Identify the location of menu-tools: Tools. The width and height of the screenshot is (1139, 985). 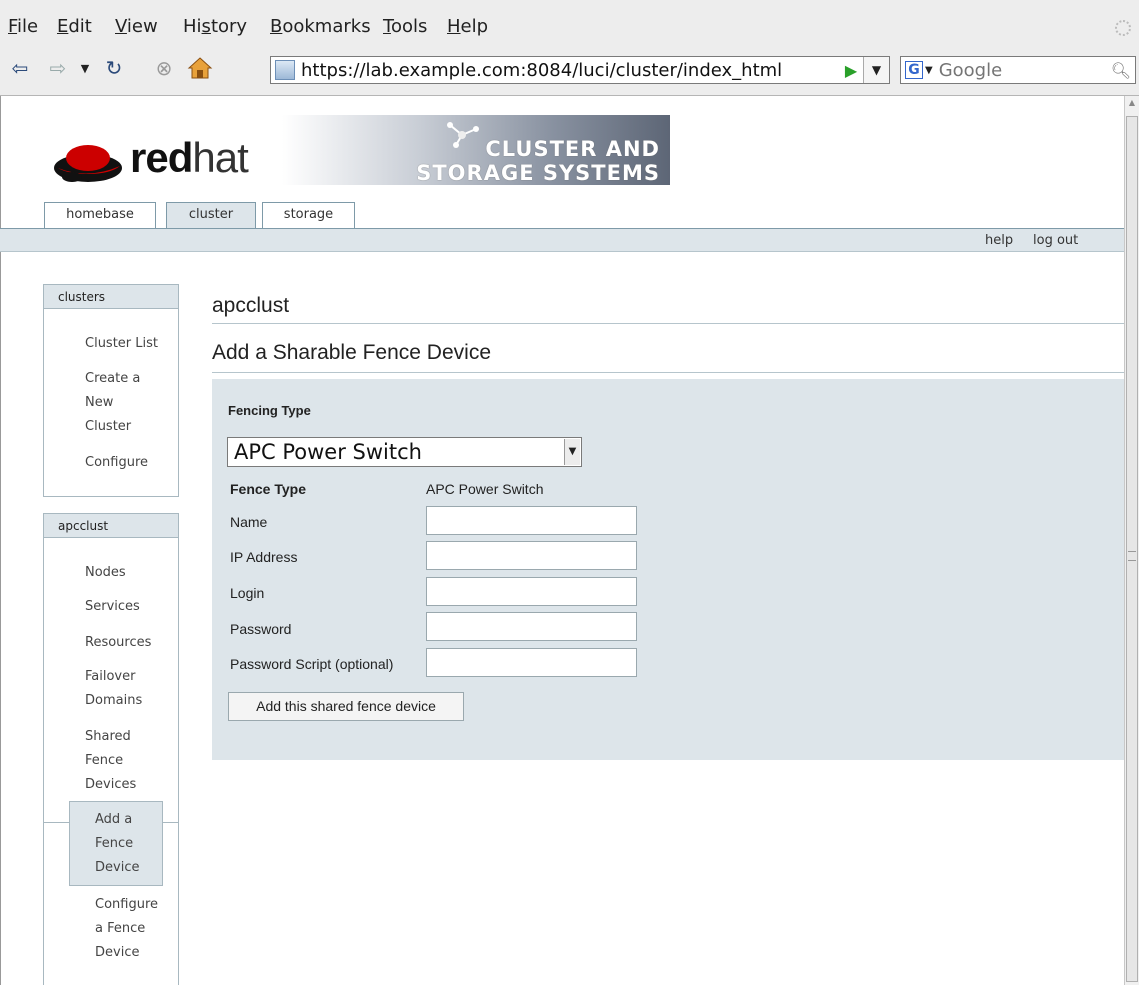
(405, 26).